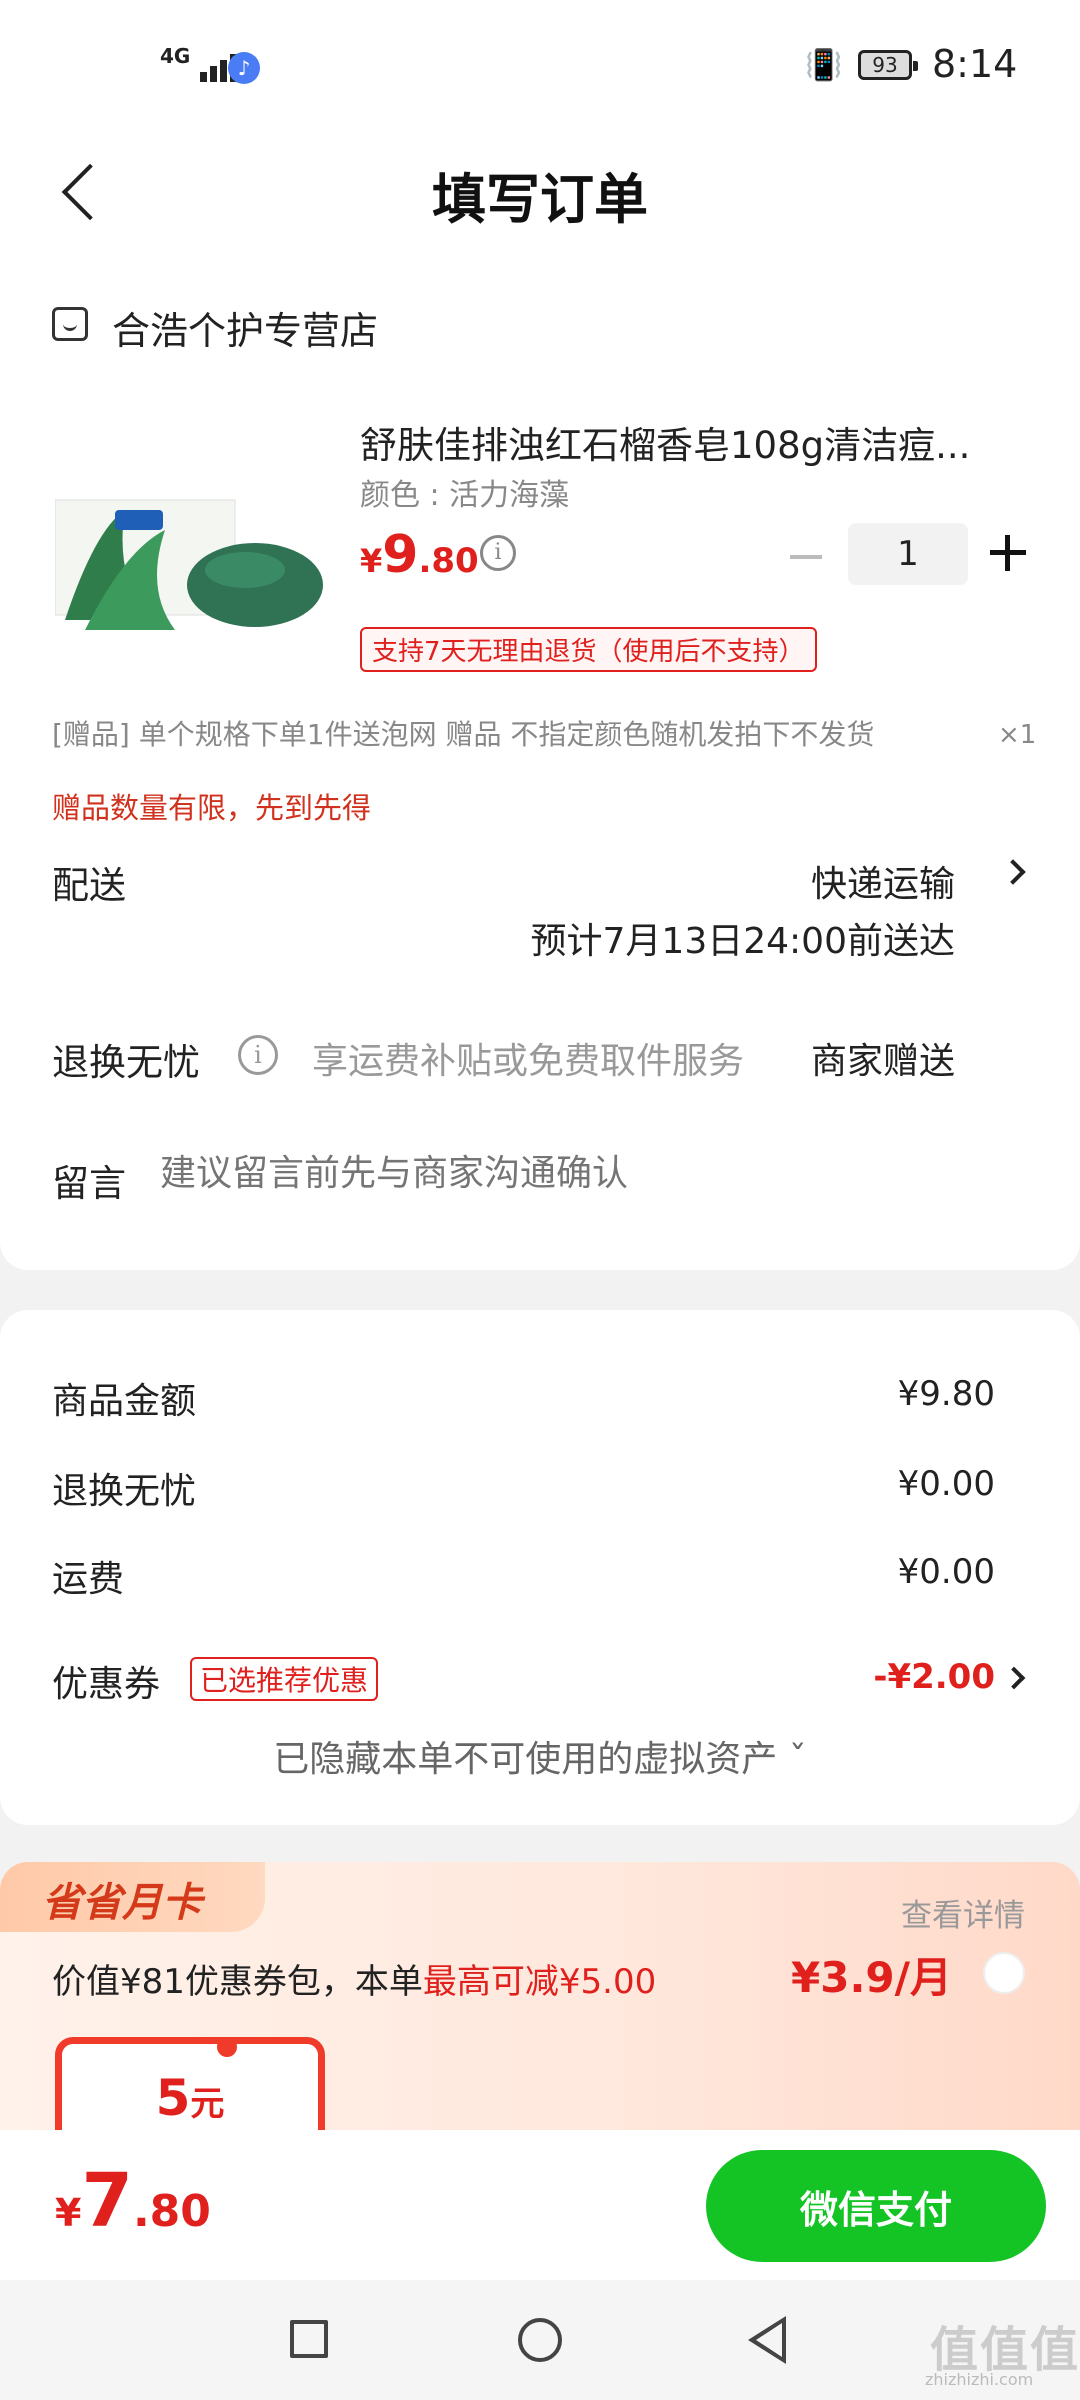  Describe the element at coordinates (883, 881) in the screenshot. I see `delivery-method: 快递运输` at that location.